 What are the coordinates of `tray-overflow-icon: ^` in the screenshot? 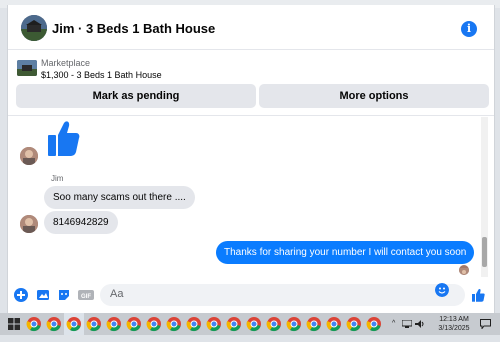 It's located at (393, 331).